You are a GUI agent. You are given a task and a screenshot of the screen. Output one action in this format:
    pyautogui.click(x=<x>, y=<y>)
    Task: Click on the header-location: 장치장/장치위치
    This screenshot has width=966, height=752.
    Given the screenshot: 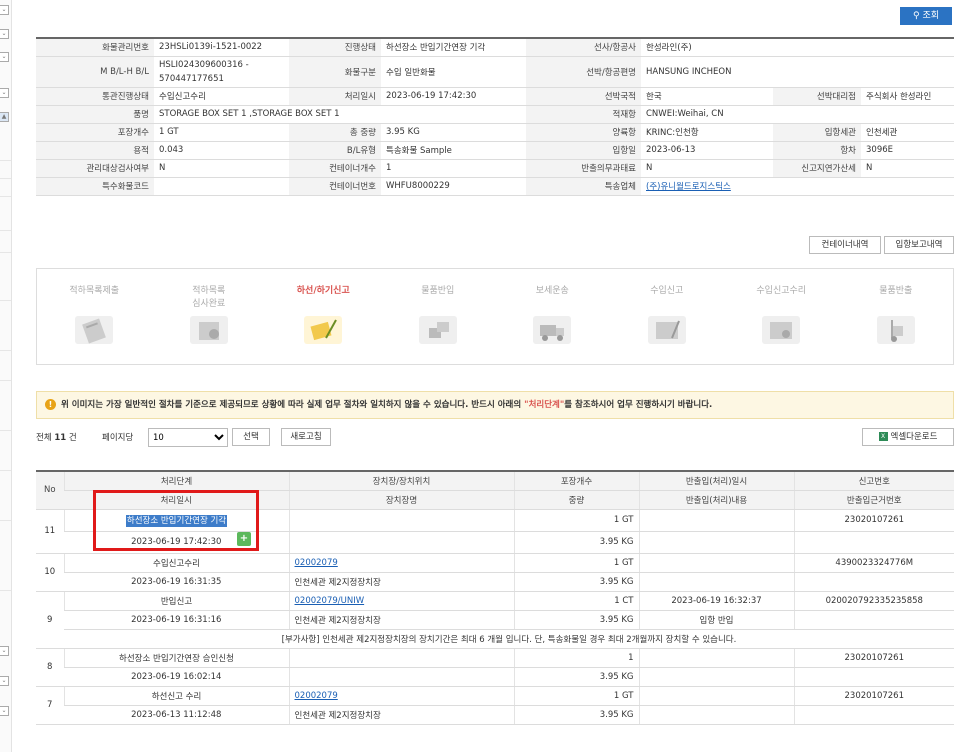 What is the action you would take?
    pyautogui.click(x=401, y=481)
    